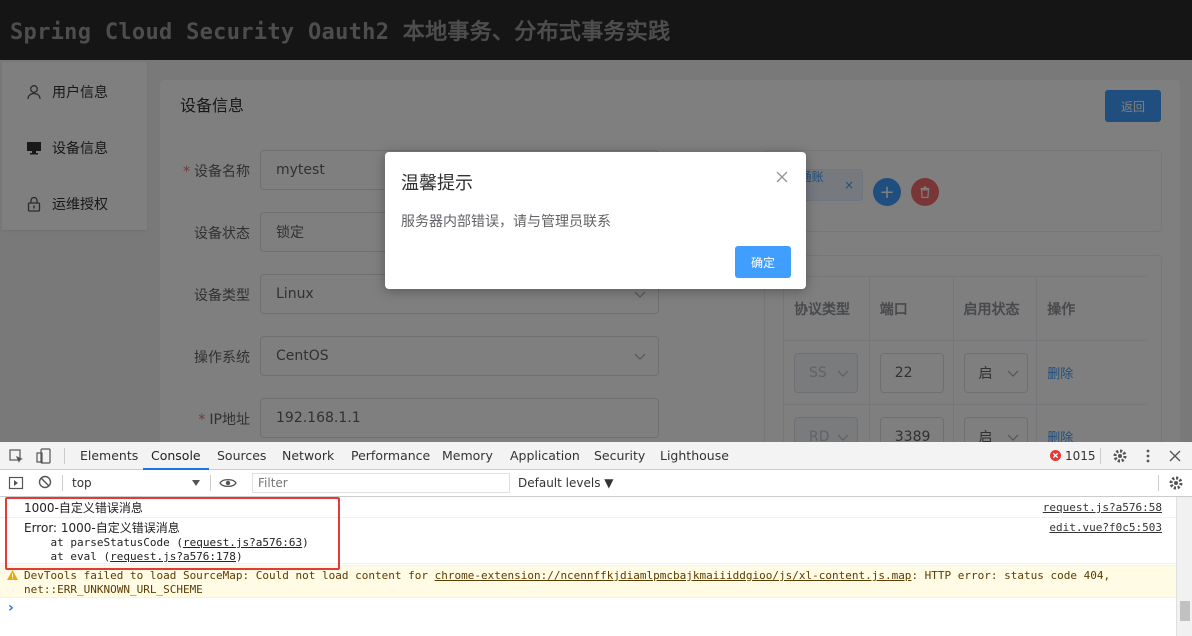 This screenshot has height=636, width=1192. What do you see at coordinates (176, 456) in the screenshot?
I see `tab-console: Console` at bounding box center [176, 456].